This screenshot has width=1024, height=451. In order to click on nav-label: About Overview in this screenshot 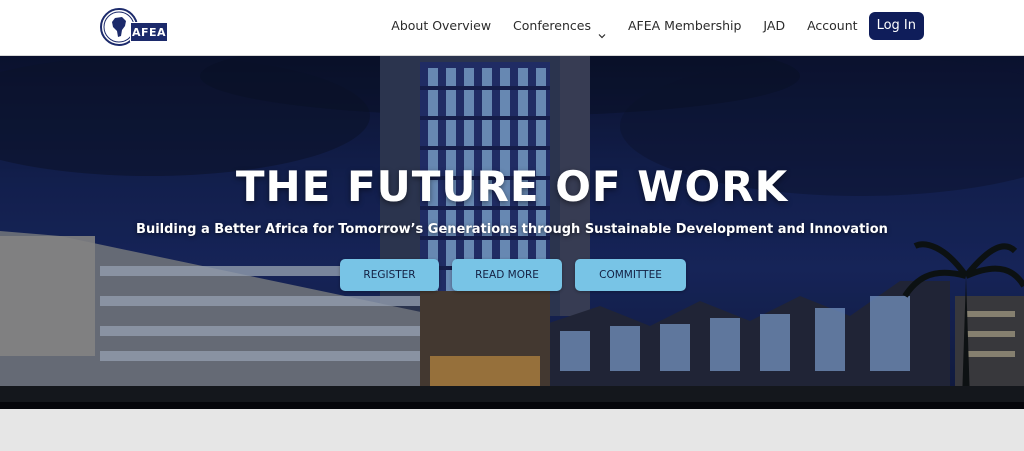, I will do `click(441, 25)`.